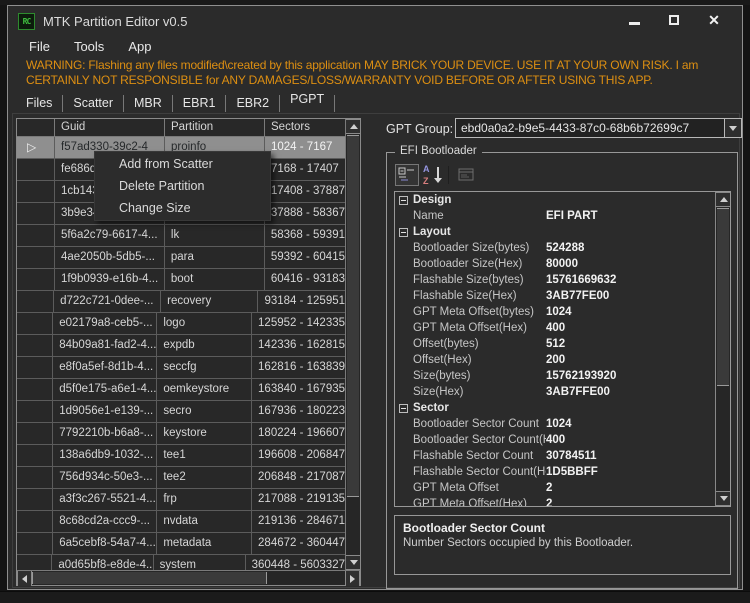 Image resolution: width=750 pixels, height=603 pixels. Describe the element at coordinates (298, 543) in the screenshot. I see `sectors-cell: 284672 - 360447` at that location.